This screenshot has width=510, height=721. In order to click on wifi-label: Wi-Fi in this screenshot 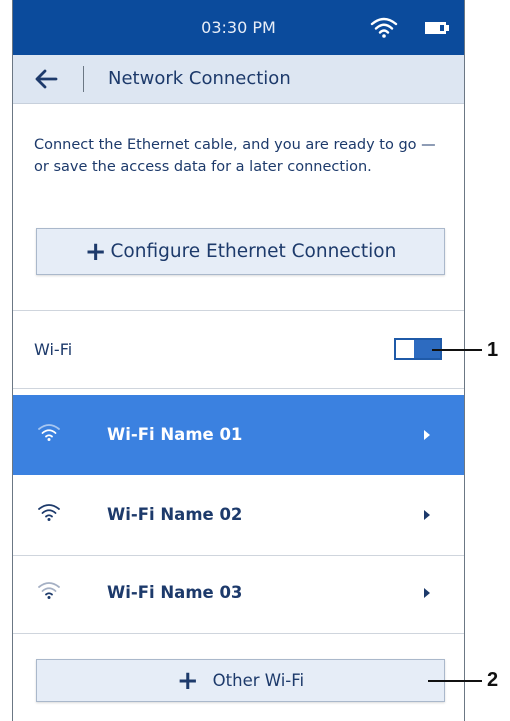, I will do `click(53, 349)`.